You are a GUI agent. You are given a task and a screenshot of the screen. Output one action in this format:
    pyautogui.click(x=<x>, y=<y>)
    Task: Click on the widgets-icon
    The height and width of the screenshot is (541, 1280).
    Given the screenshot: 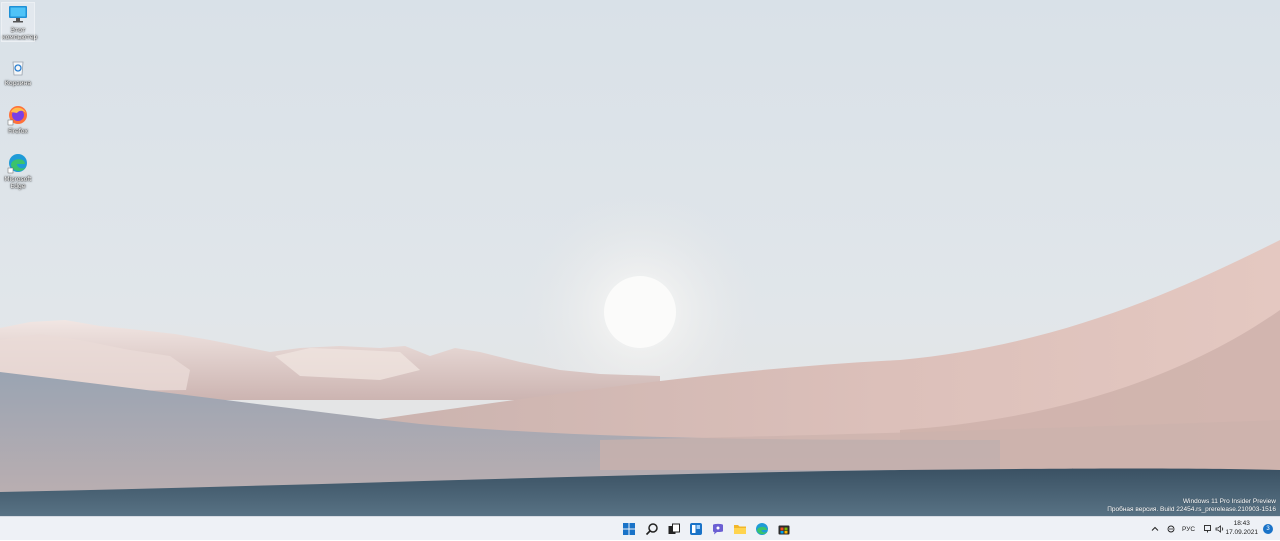 What is the action you would take?
    pyautogui.click(x=696, y=529)
    